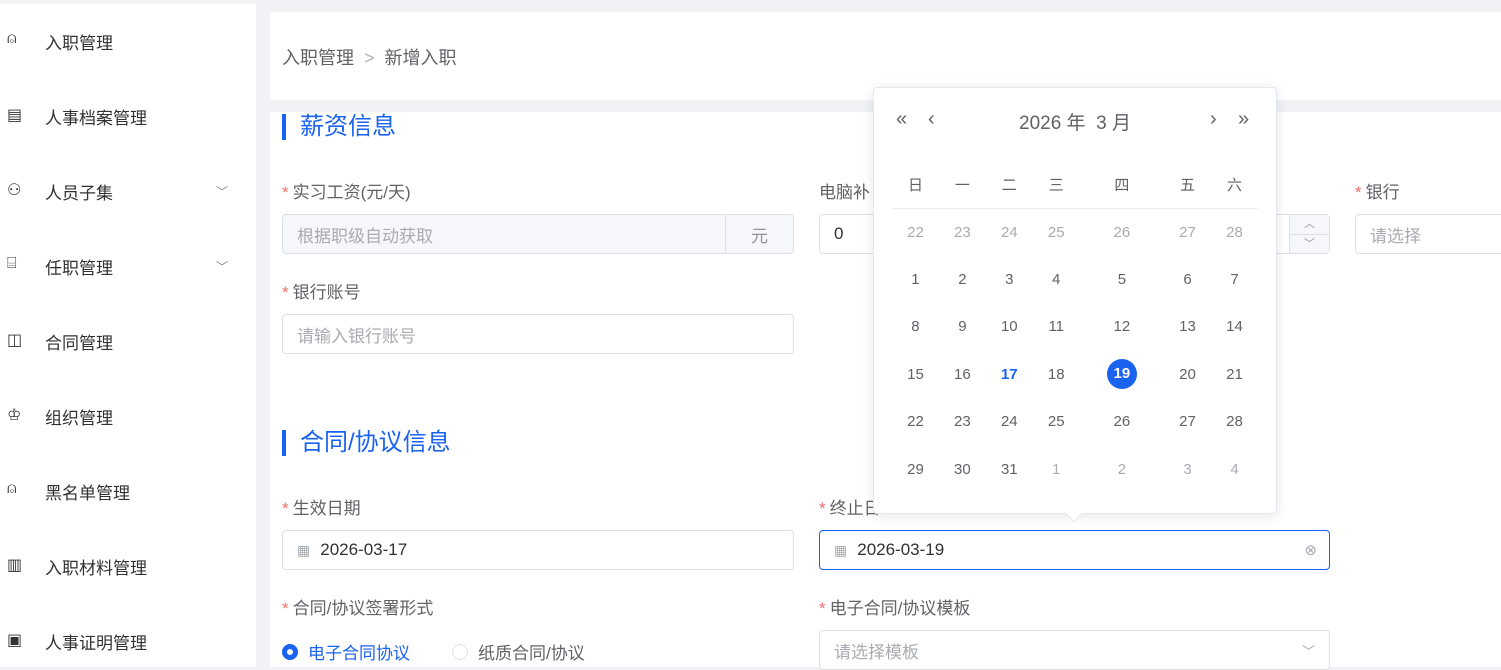 Image resolution: width=1501 pixels, height=670 pixels. Describe the element at coordinates (1187, 375) in the screenshot. I see `calendar-day: 20` at that location.